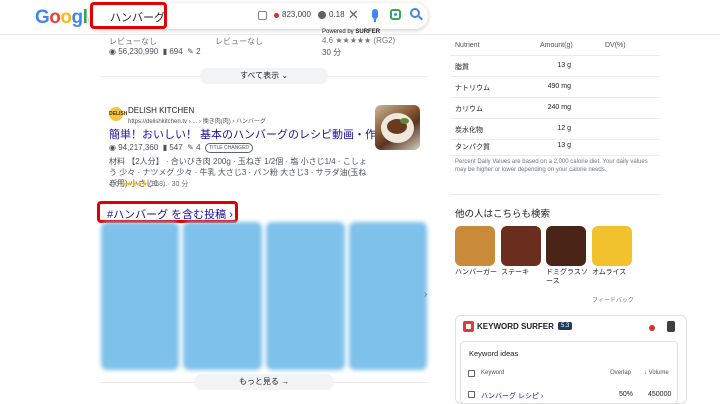  What do you see at coordinates (425, 294) in the screenshot?
I see `chevron-right-icon: ›` at bounding box center [425, 294].